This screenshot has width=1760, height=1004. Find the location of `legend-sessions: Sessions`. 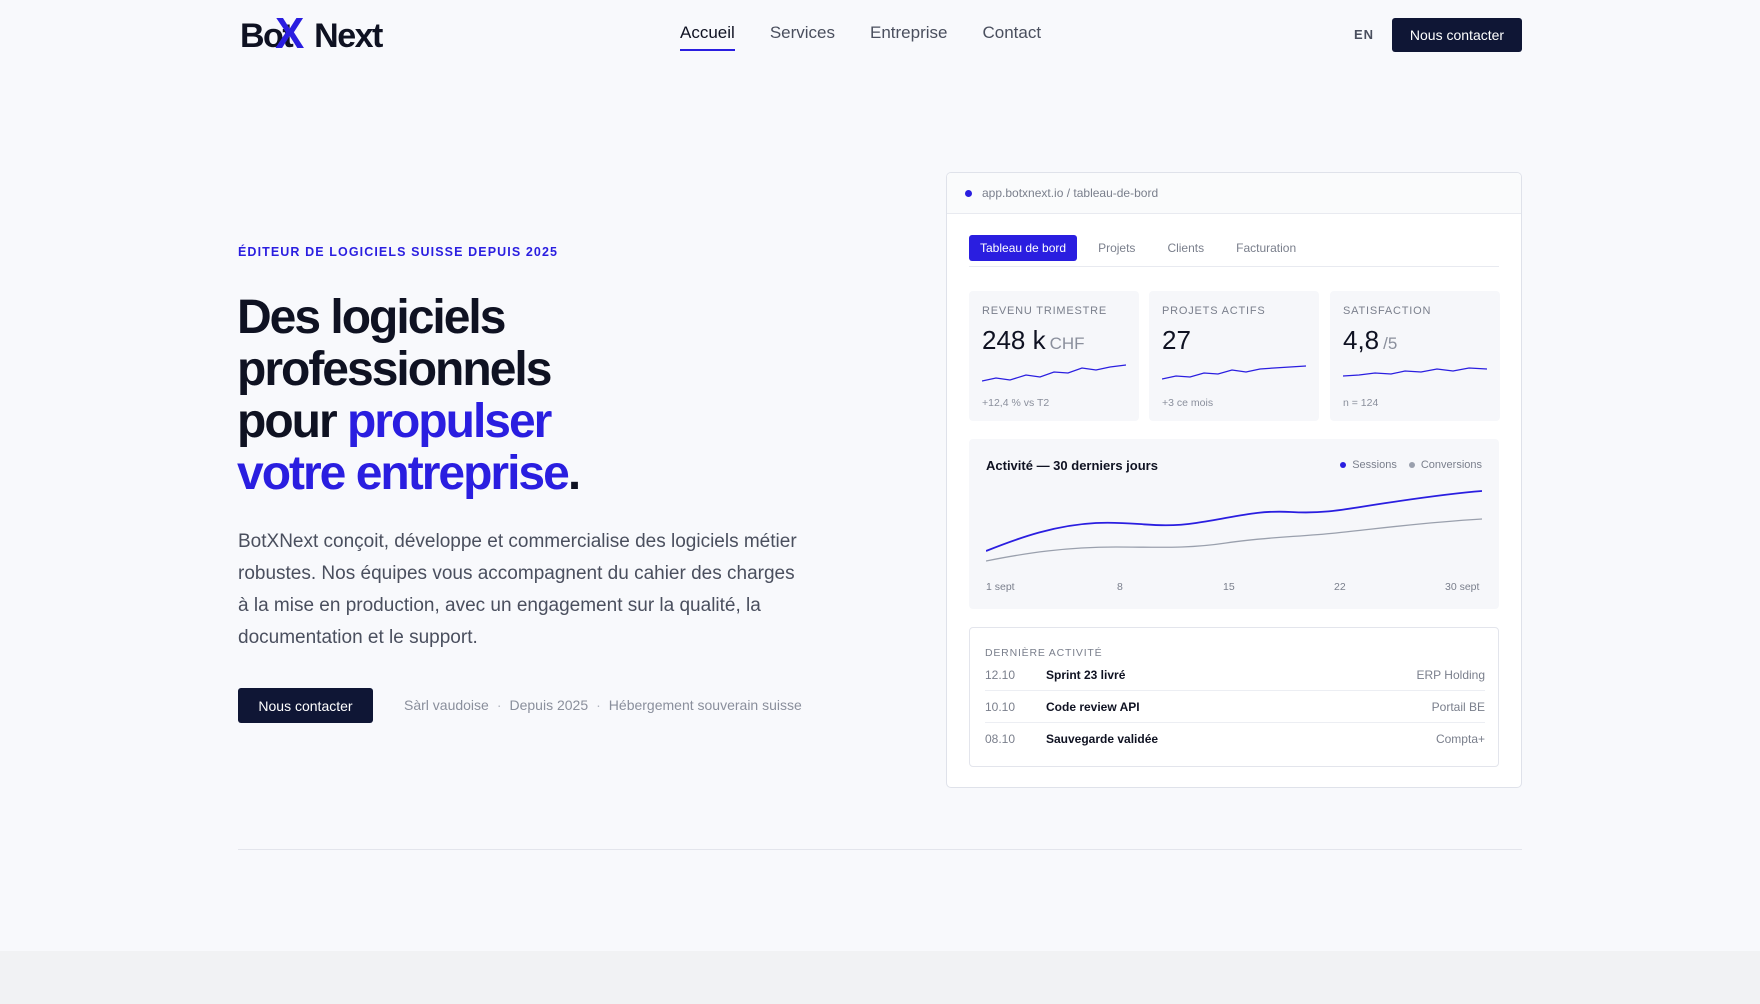

legend-sessions: Sessions is located at coordinates (1368, 465).